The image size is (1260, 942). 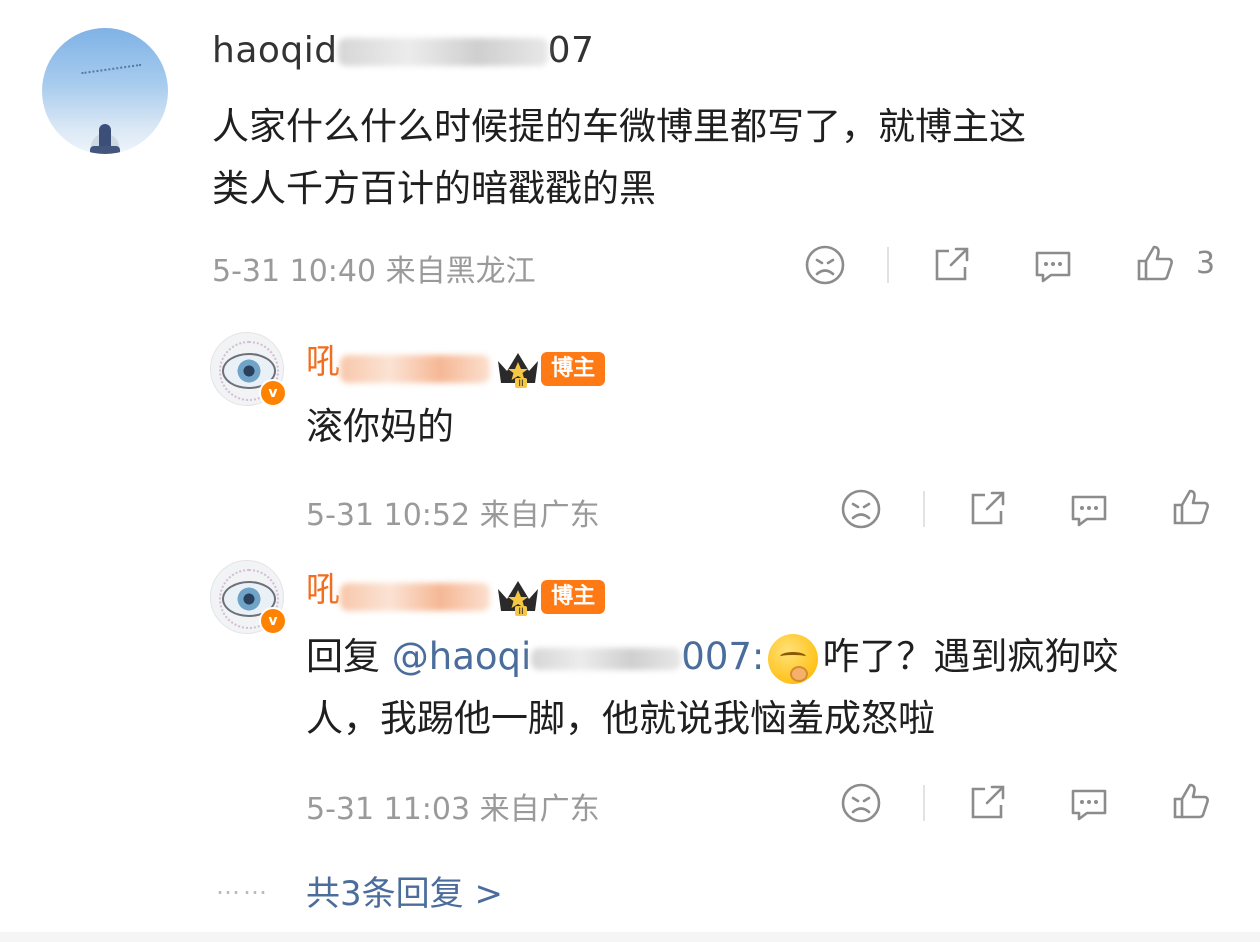 I want to click on comment-username: haoqid 07, so click(x=403, y=50).